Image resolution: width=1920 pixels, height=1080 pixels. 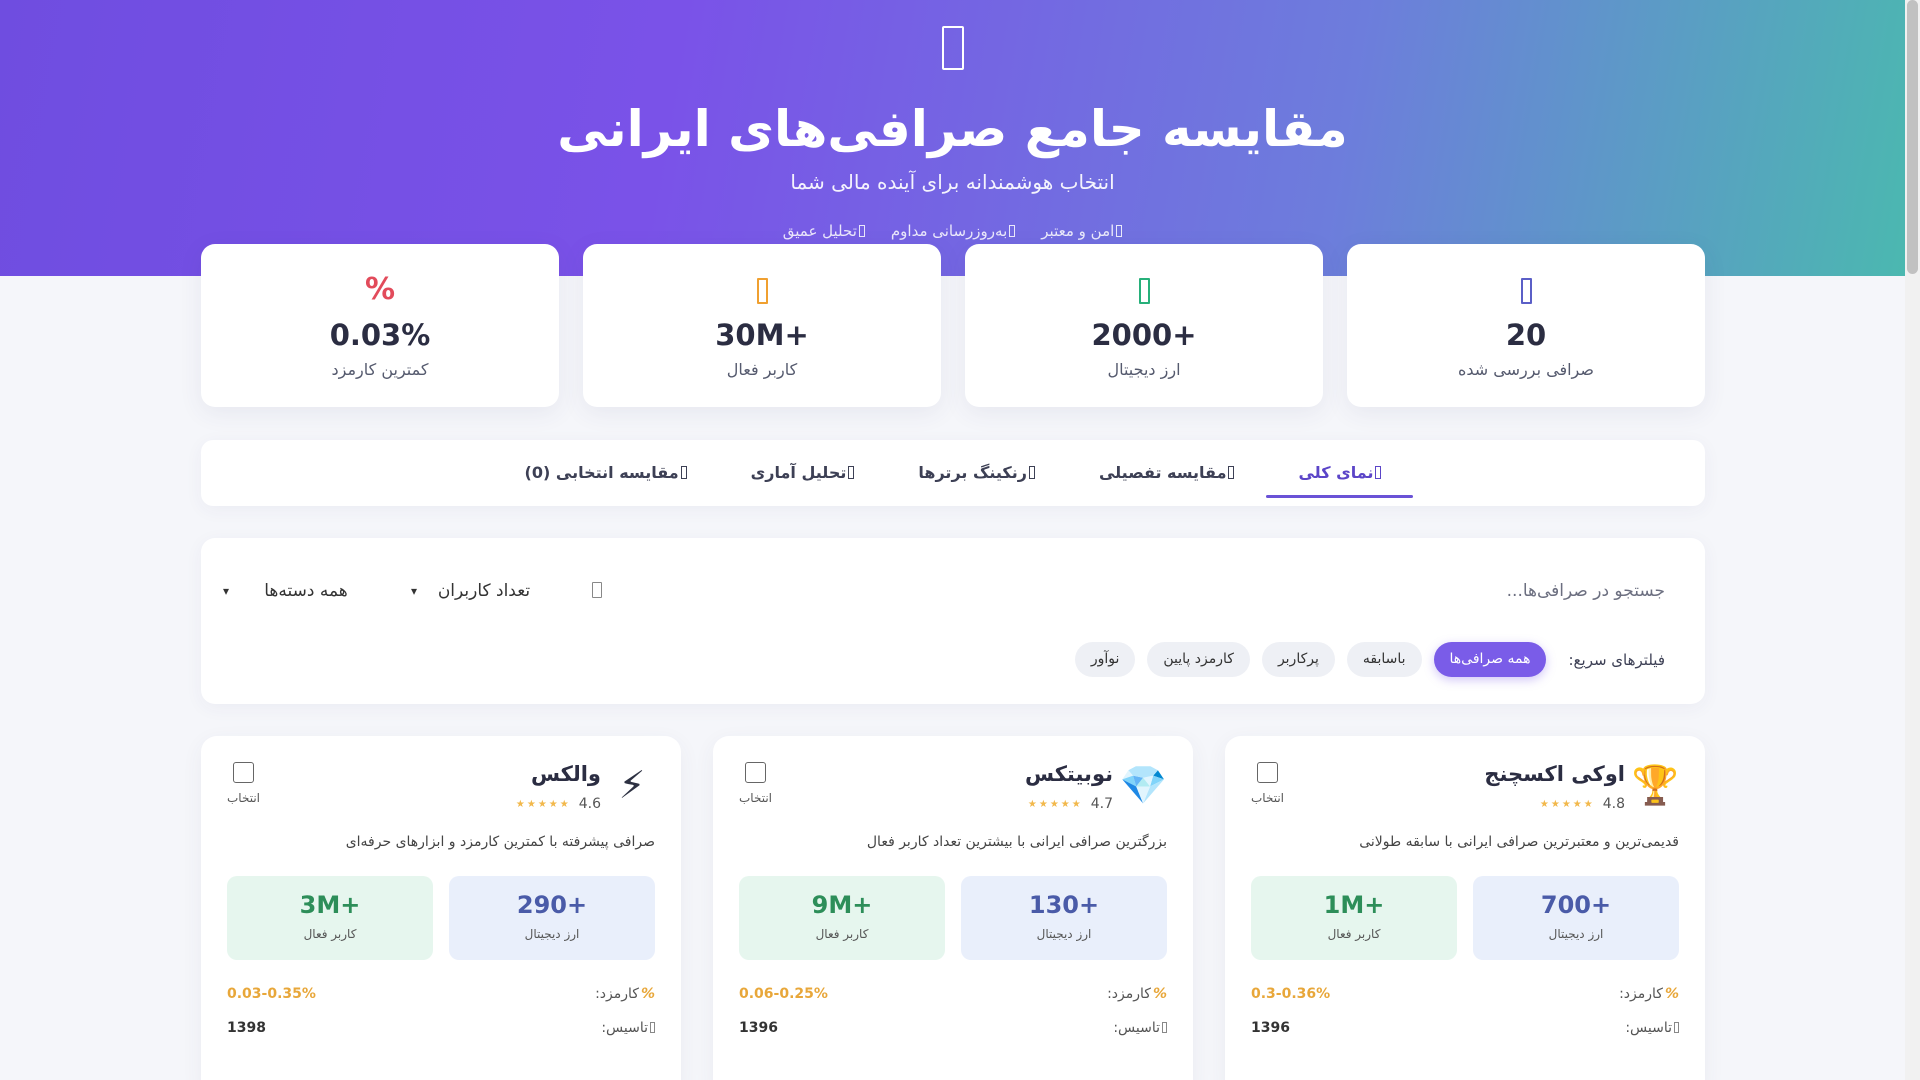 What do you see at coordinates (1378, 472) in the screenshot?
I see `grid-icon` at bounding box center [1378, 472].